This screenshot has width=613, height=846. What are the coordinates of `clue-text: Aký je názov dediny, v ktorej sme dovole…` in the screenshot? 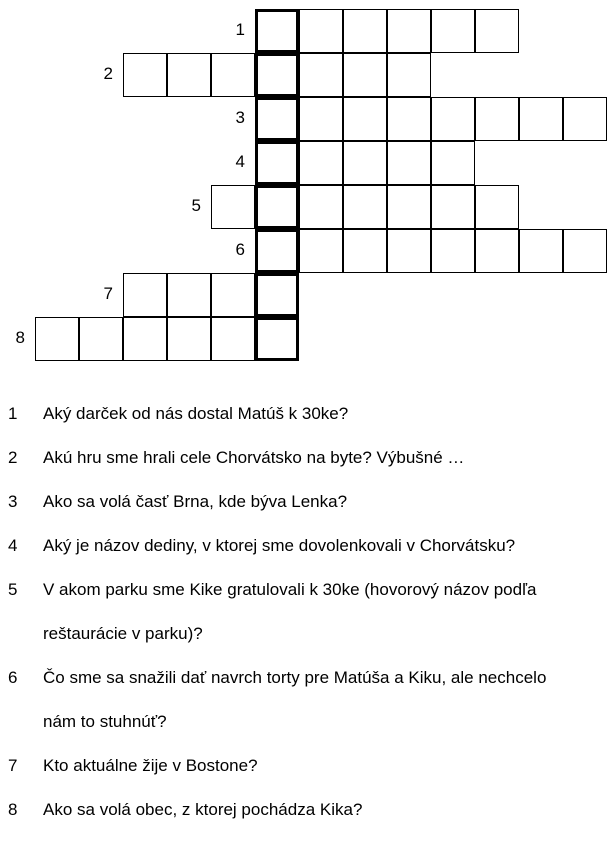 It's located at (279, 545).